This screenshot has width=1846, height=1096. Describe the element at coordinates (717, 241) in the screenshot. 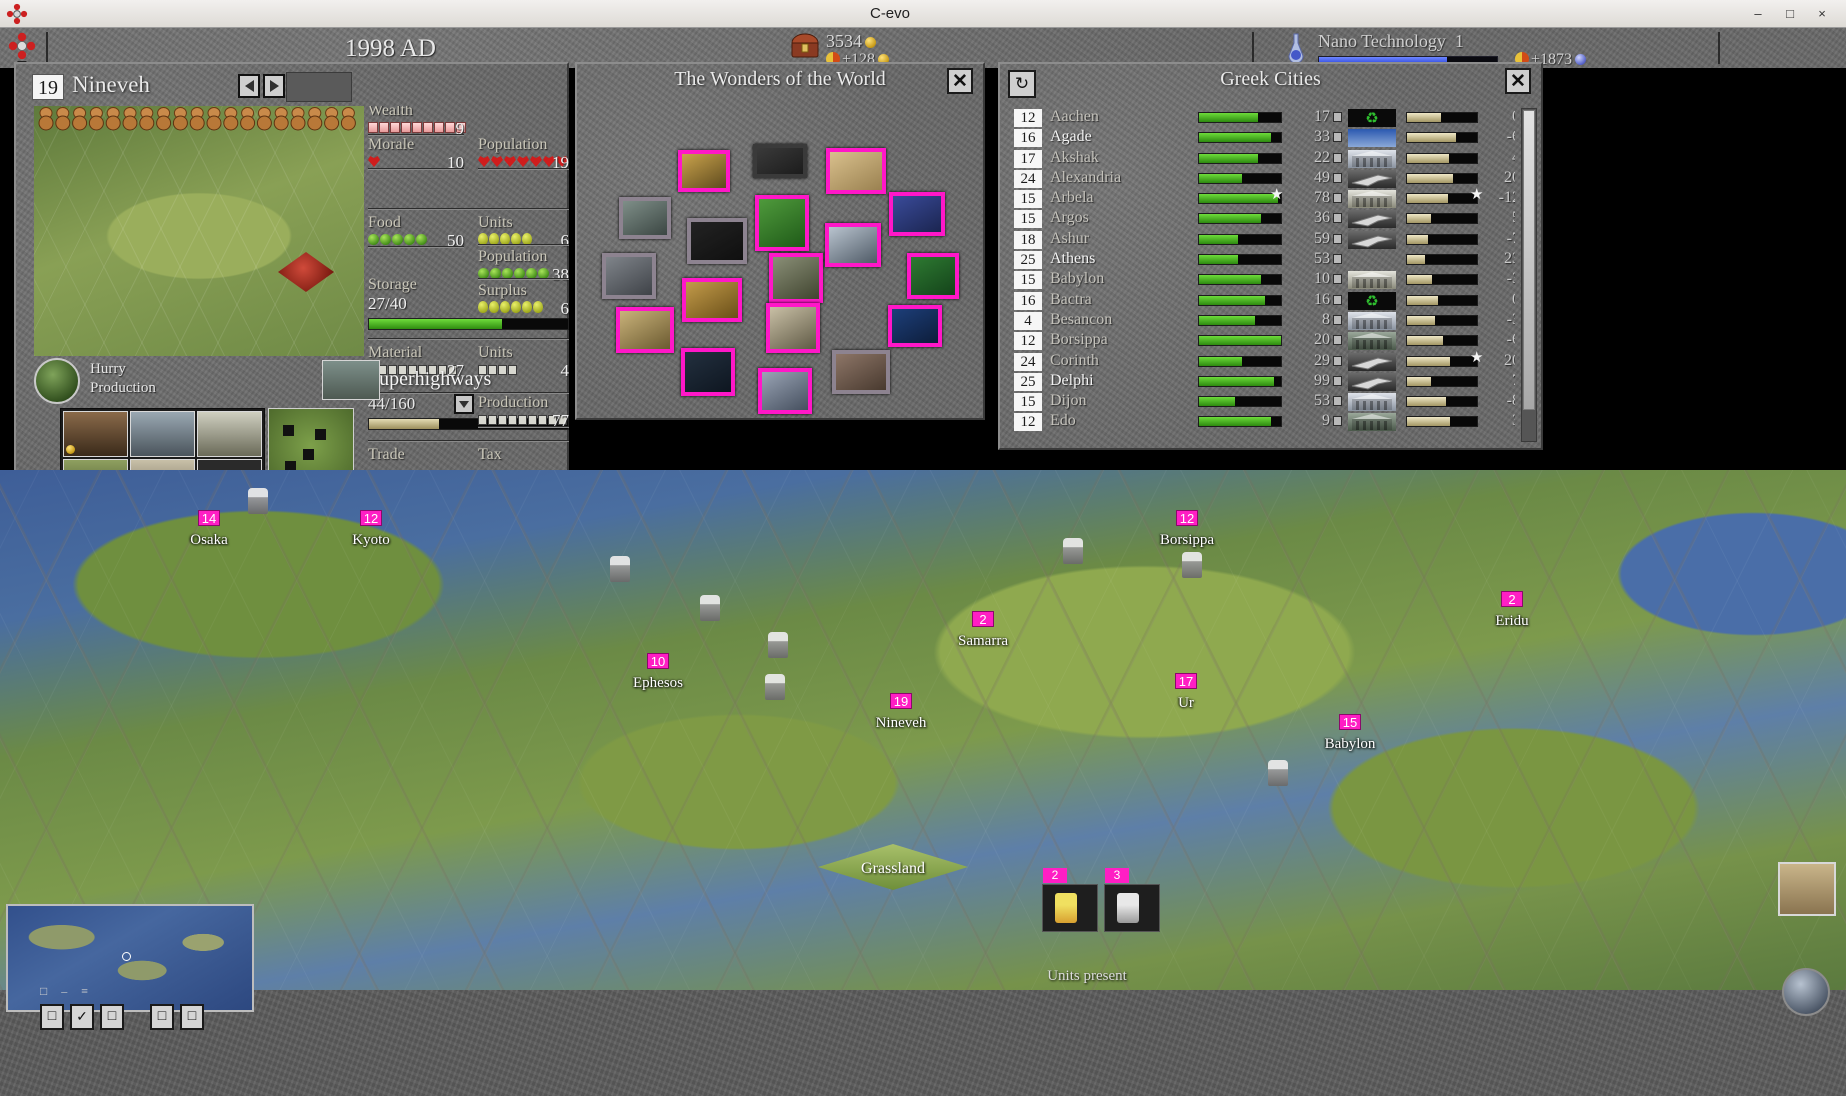

I see `wonder-pyramids` at that location.